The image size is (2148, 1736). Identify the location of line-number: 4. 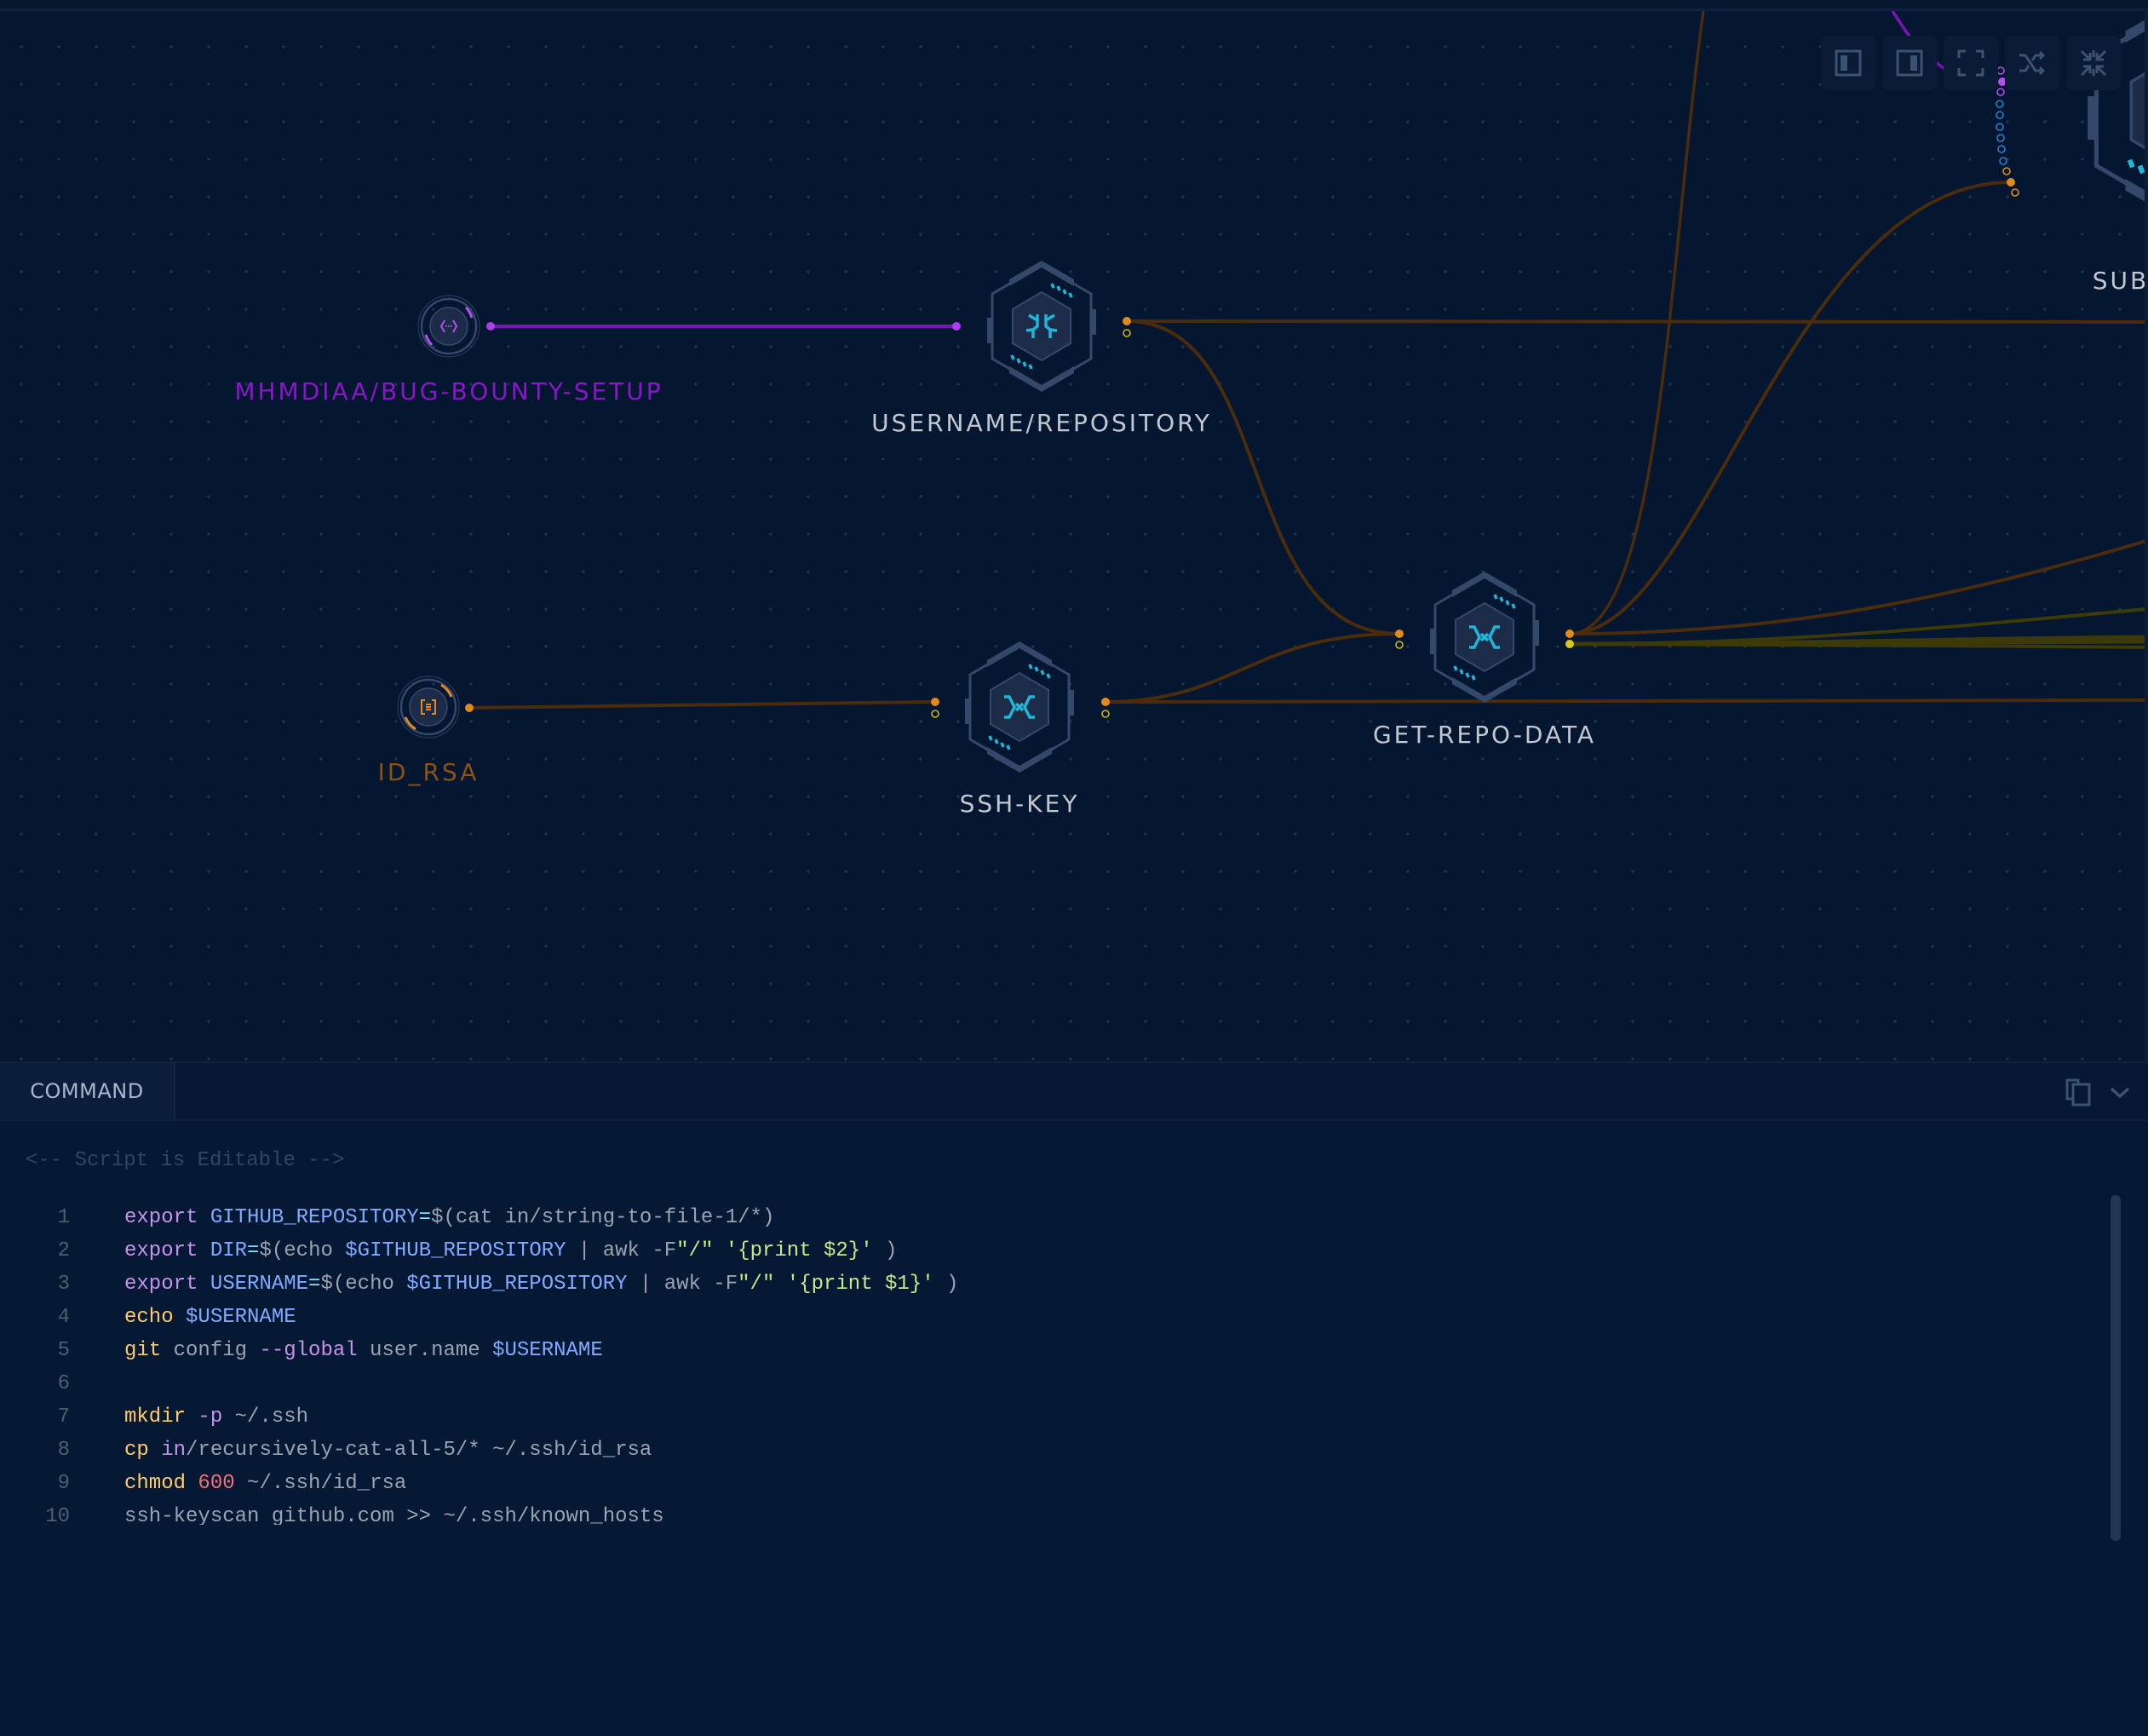
(64, 1317).